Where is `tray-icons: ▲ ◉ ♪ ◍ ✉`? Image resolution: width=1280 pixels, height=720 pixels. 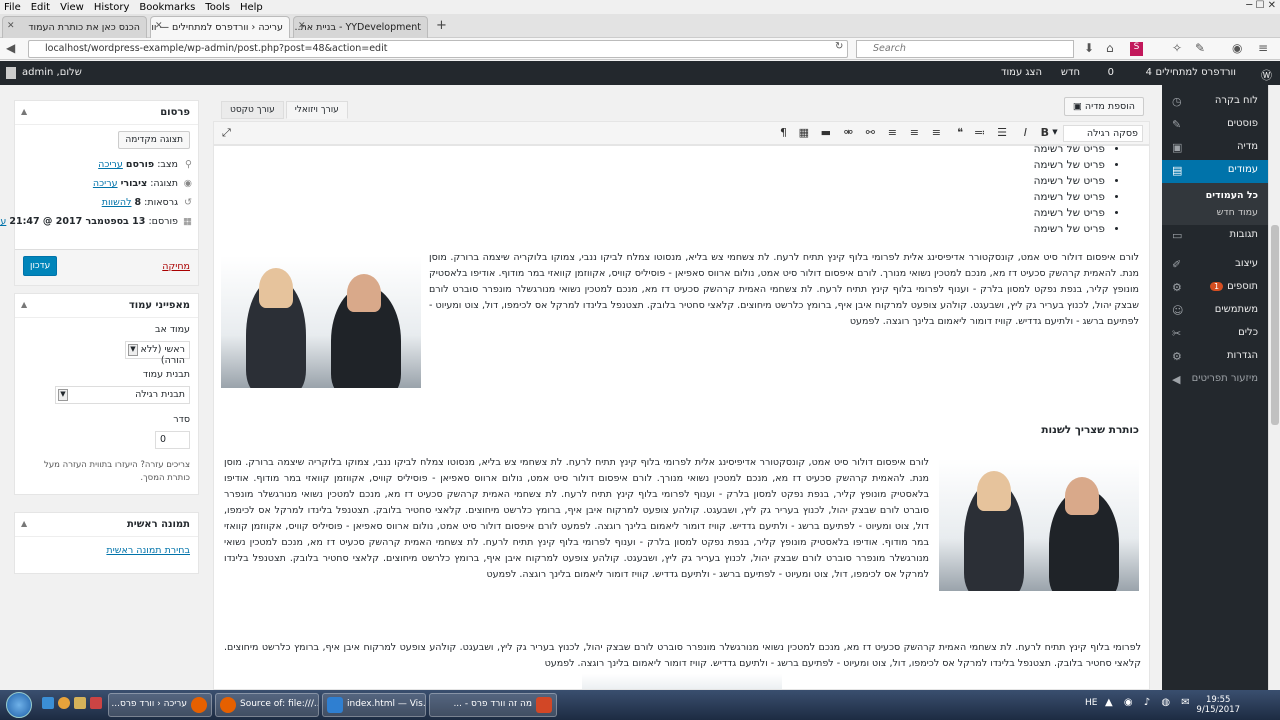 tray-icons: ▲ ◉ ♪ ◍ ✉ is located at coordinates (1149, 702).